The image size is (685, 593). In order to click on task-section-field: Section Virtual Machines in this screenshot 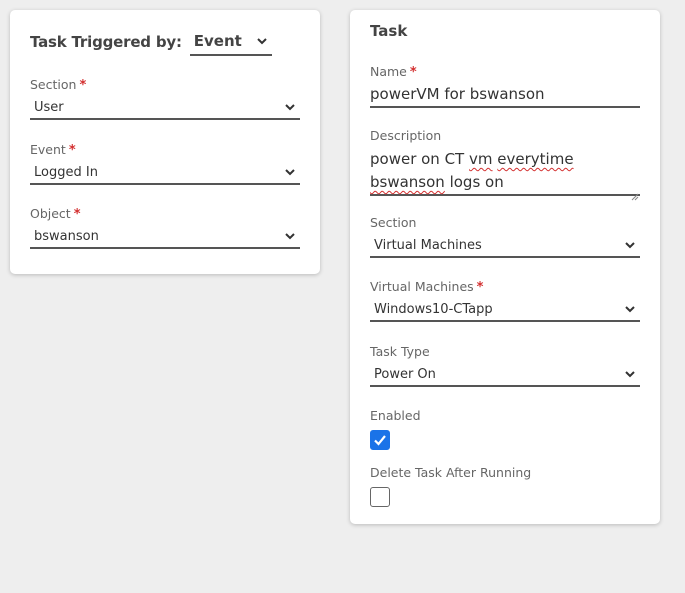, I will do `click(505, 236)`.